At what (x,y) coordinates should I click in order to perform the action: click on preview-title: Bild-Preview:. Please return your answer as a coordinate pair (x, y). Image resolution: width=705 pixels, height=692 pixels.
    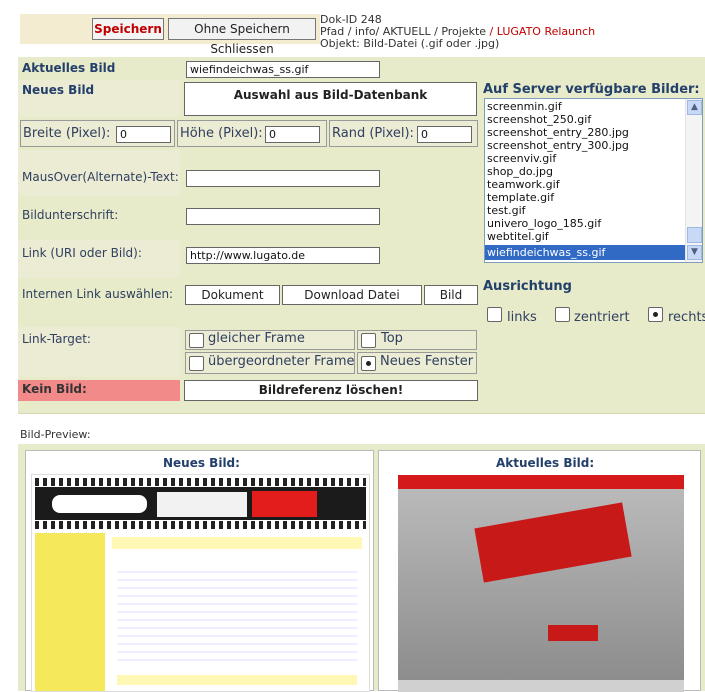
    Looking at the image, I should click on (55, 434).